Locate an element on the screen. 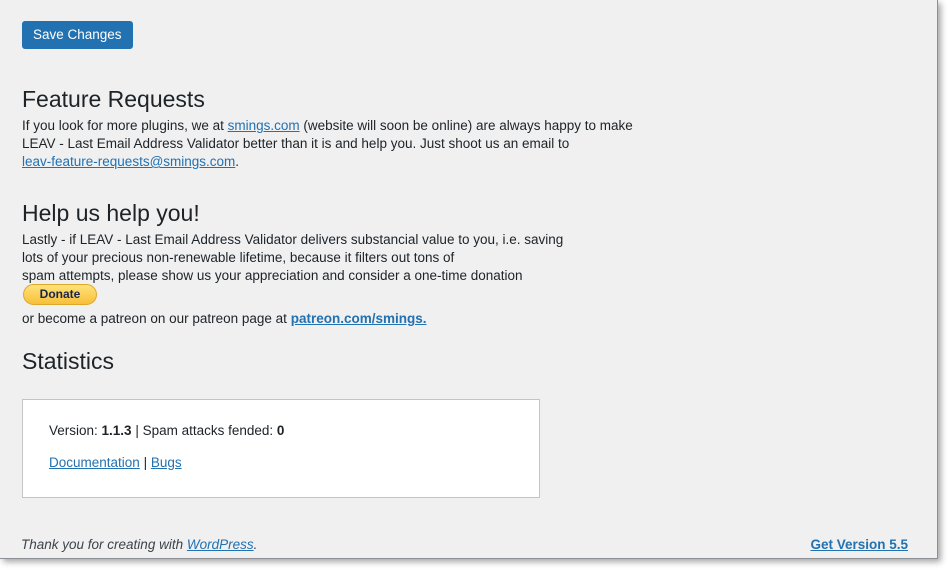 Image resolution: width=948 pixels, height=570 pixels. version-value: 1.1.3 is located at coordinates (116, 430).